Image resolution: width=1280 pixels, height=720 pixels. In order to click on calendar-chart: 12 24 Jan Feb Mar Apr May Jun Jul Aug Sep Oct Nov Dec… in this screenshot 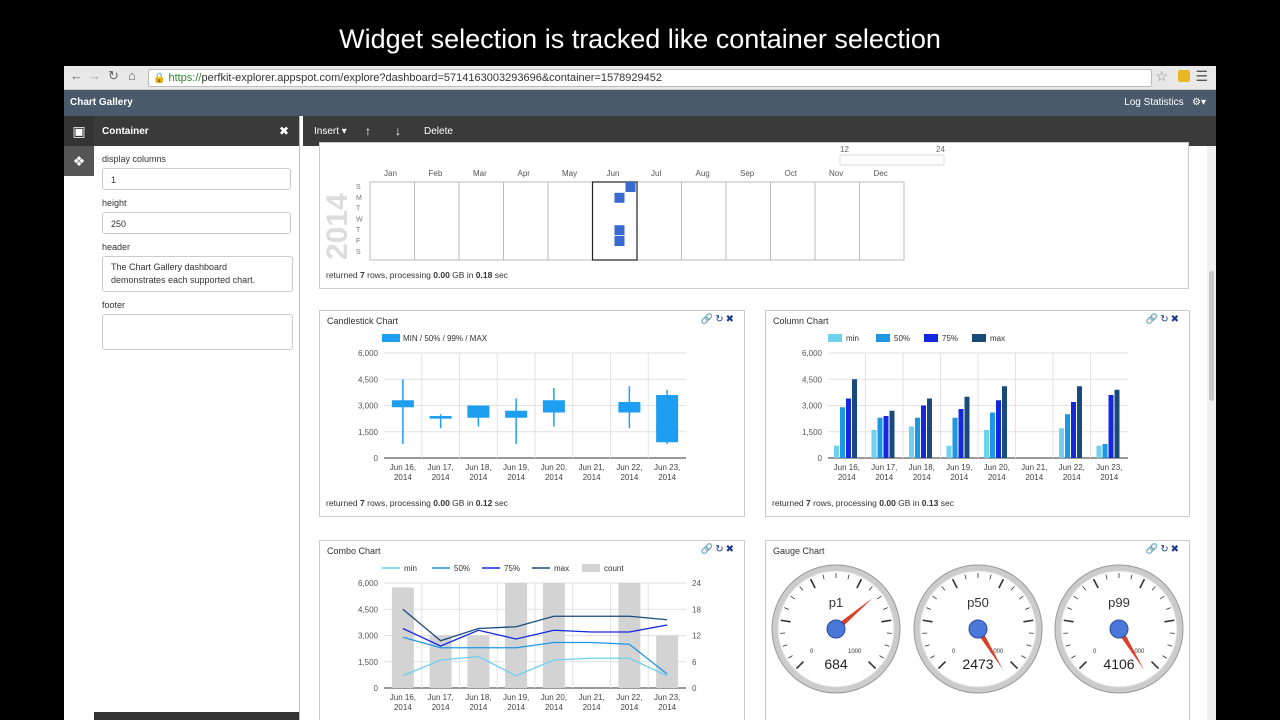, I will do `click(633, 203)`.